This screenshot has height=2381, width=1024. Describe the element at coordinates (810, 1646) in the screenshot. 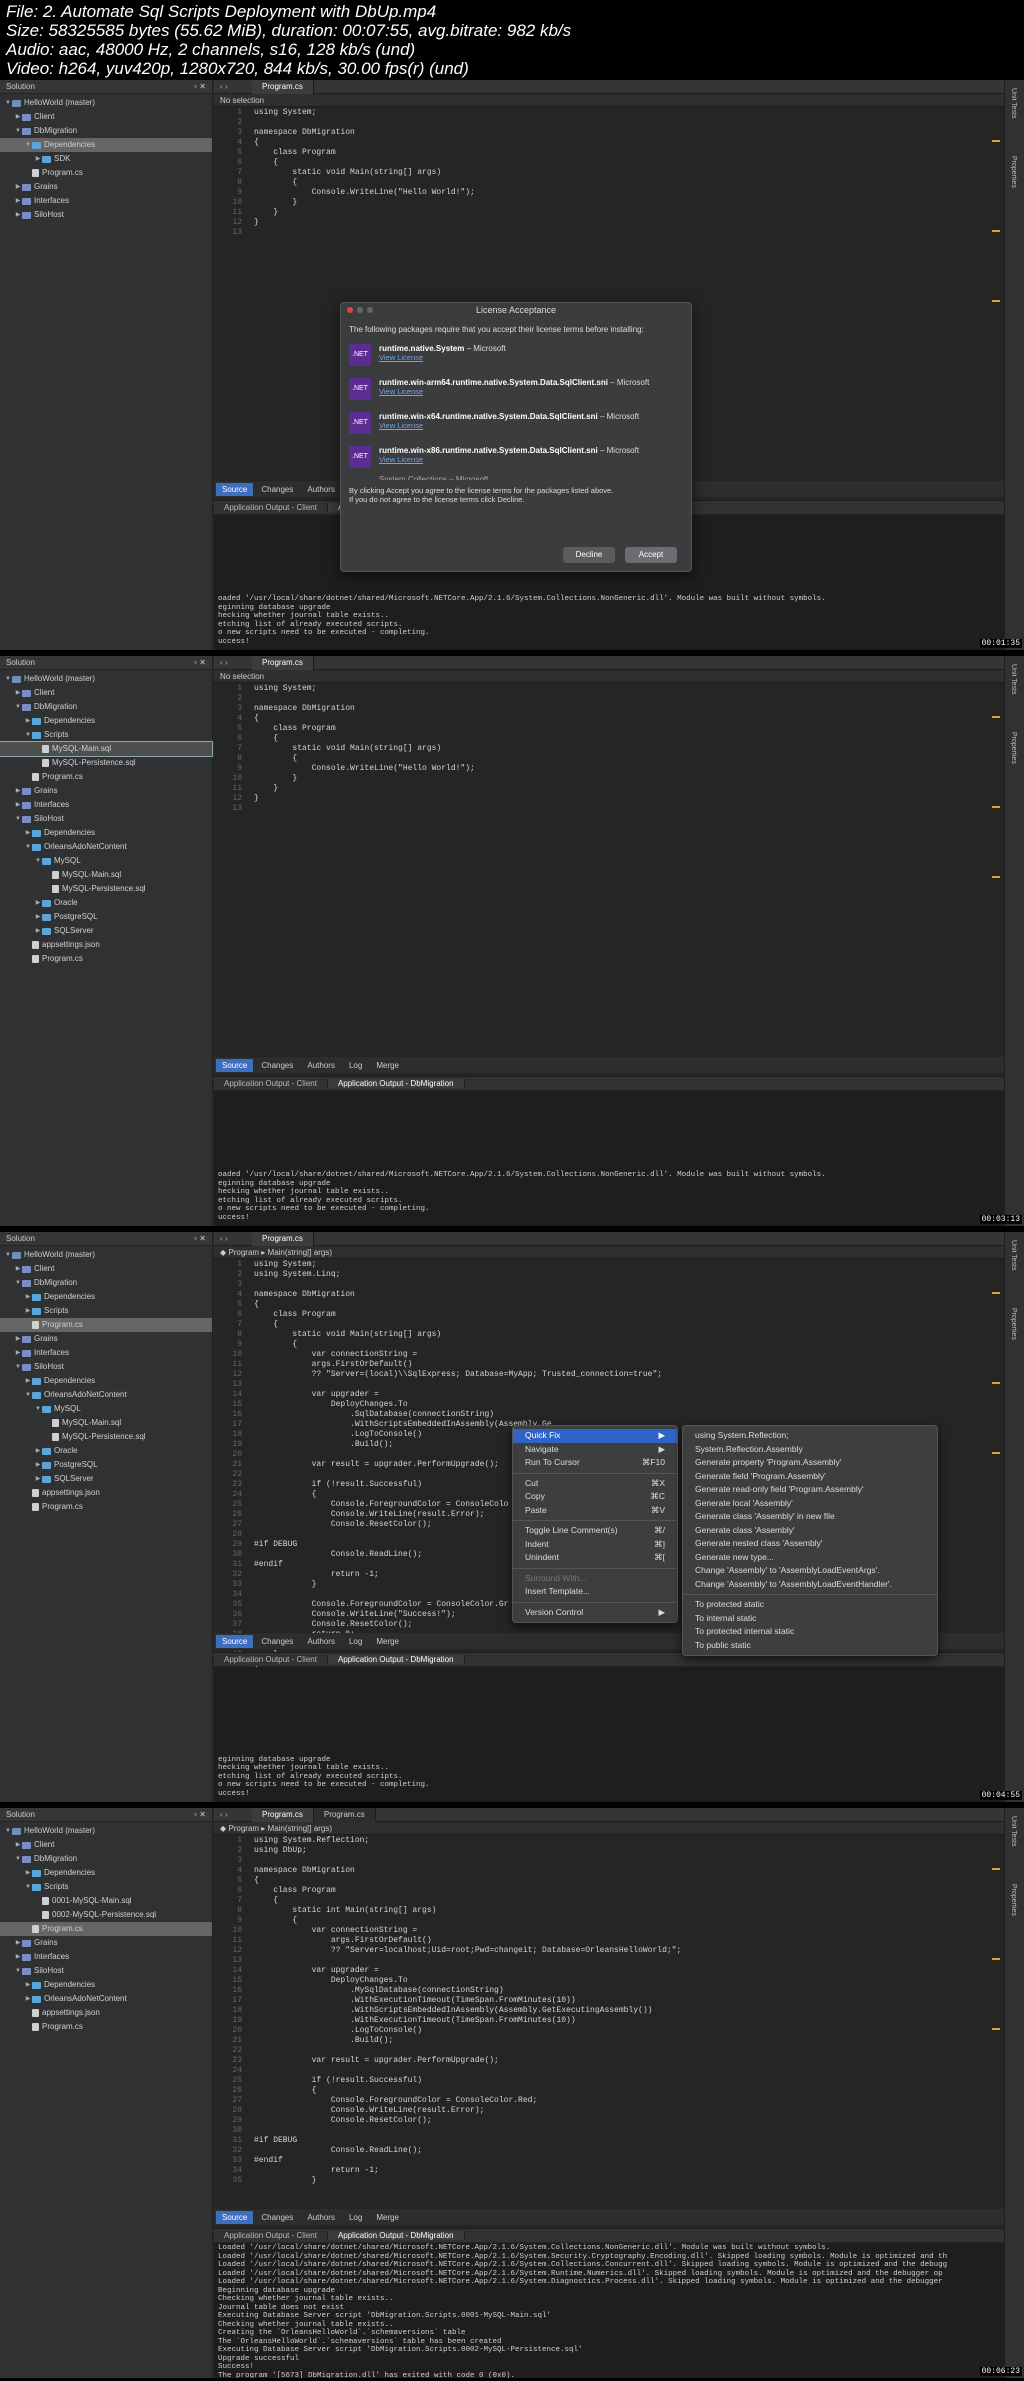

I see `quick-fix-item: To public static` at that location.